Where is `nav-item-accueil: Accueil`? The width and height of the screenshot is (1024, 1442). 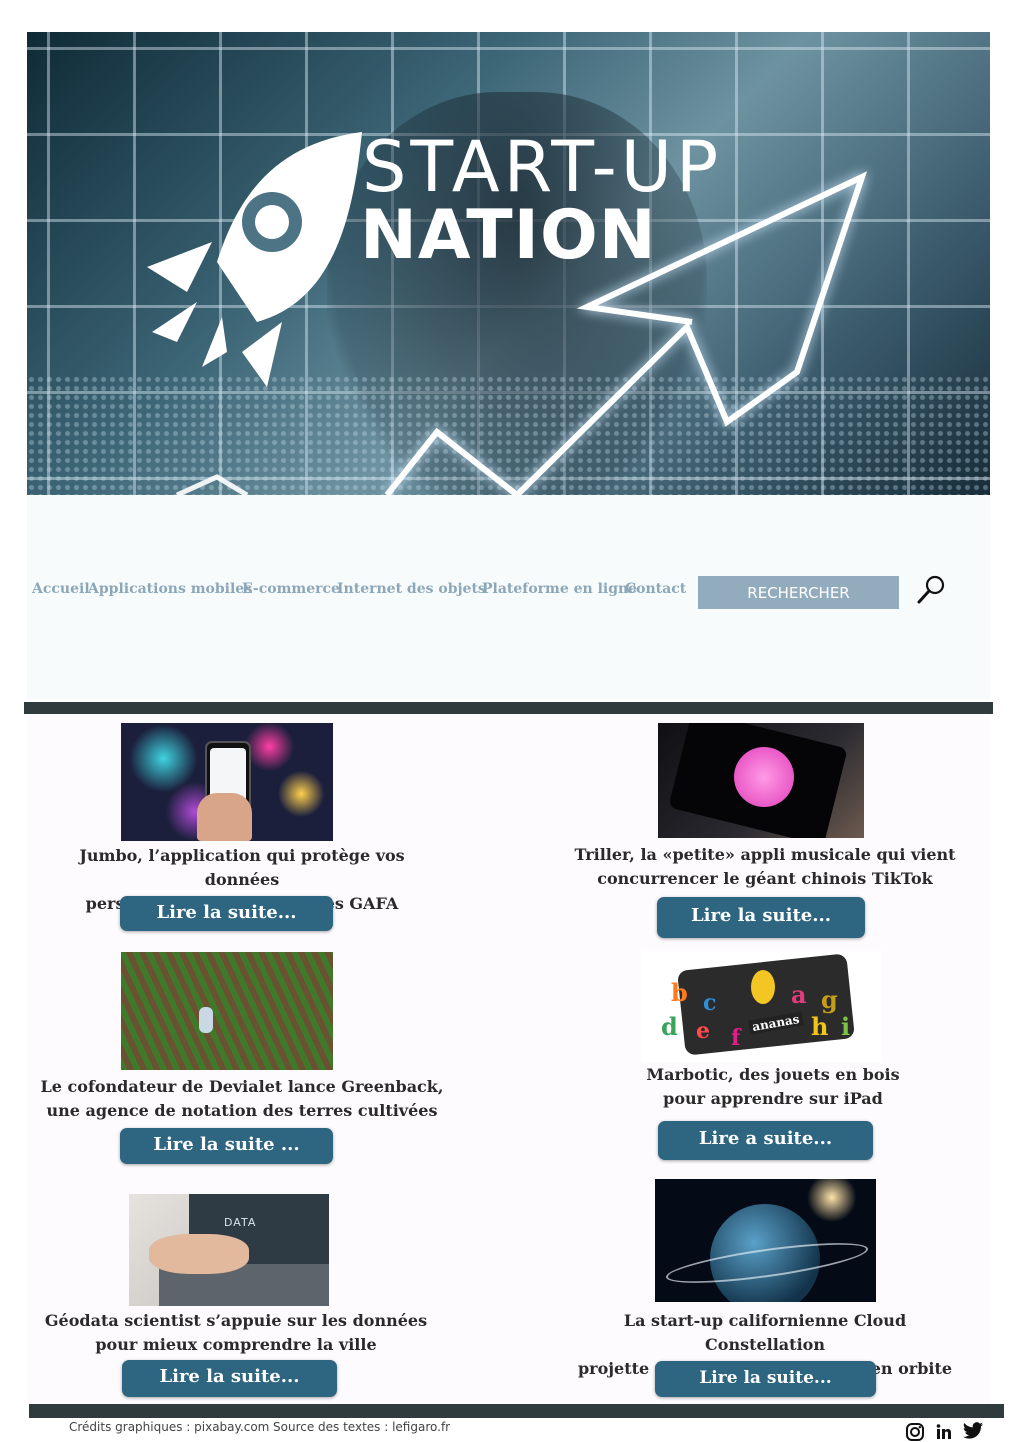
nav-item-accueil: Accueil is located at coordinates (61, 589).